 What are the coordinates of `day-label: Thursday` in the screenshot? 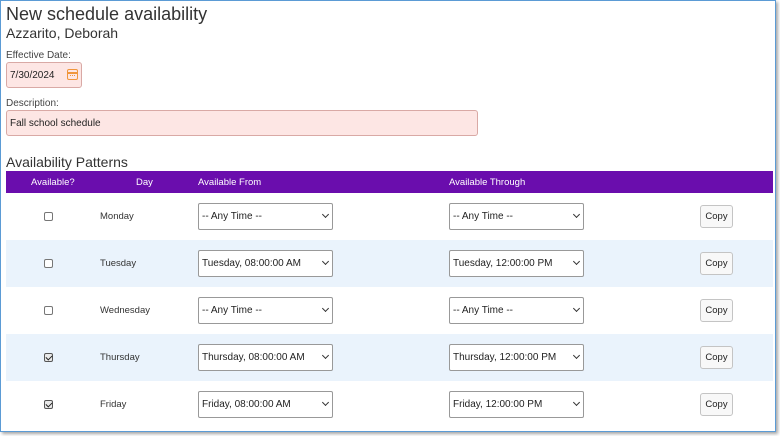 It's located at (120, 357).